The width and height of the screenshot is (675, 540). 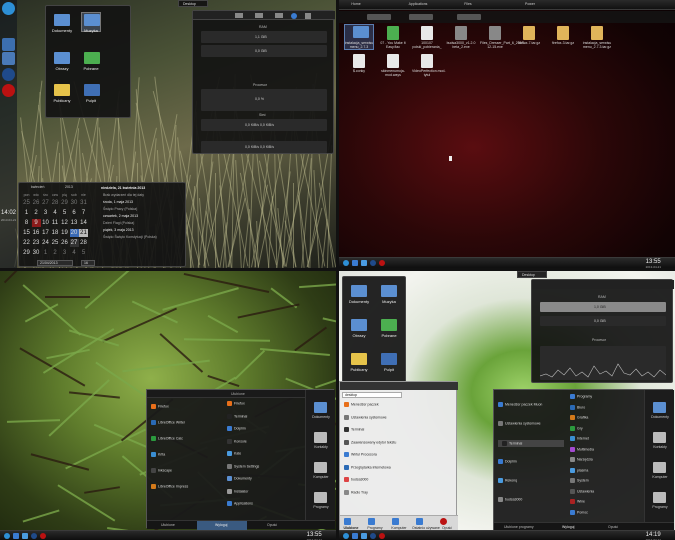 What do you see at coordinates (507, 461) in the screenshot?
I see `app-menu-item: Dolphin` at bounding box center [507, 461].